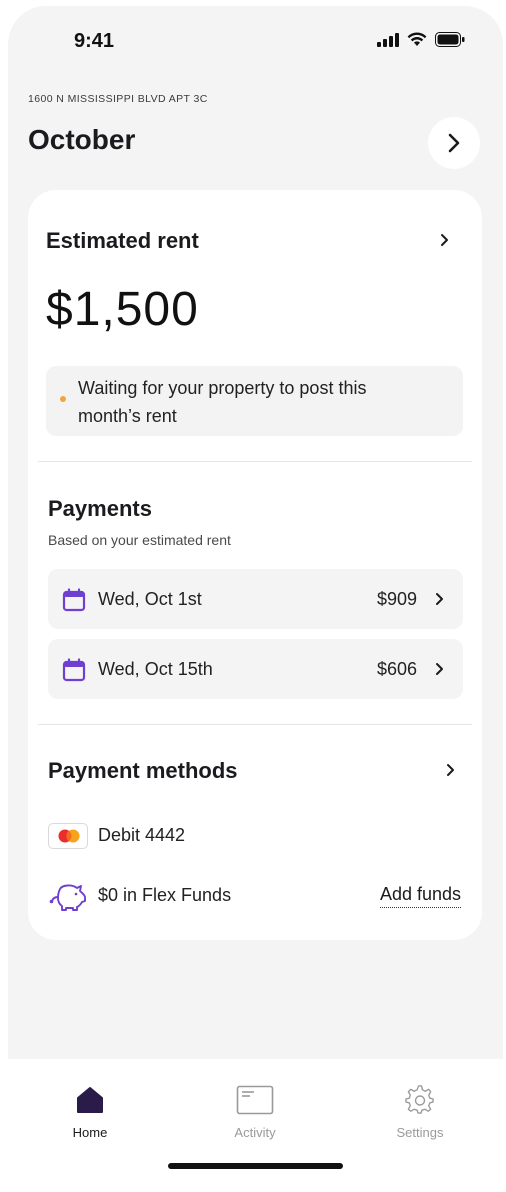 The image size is (506, 1192). I want to click on piggy-bank-icon, so click(67, 897).